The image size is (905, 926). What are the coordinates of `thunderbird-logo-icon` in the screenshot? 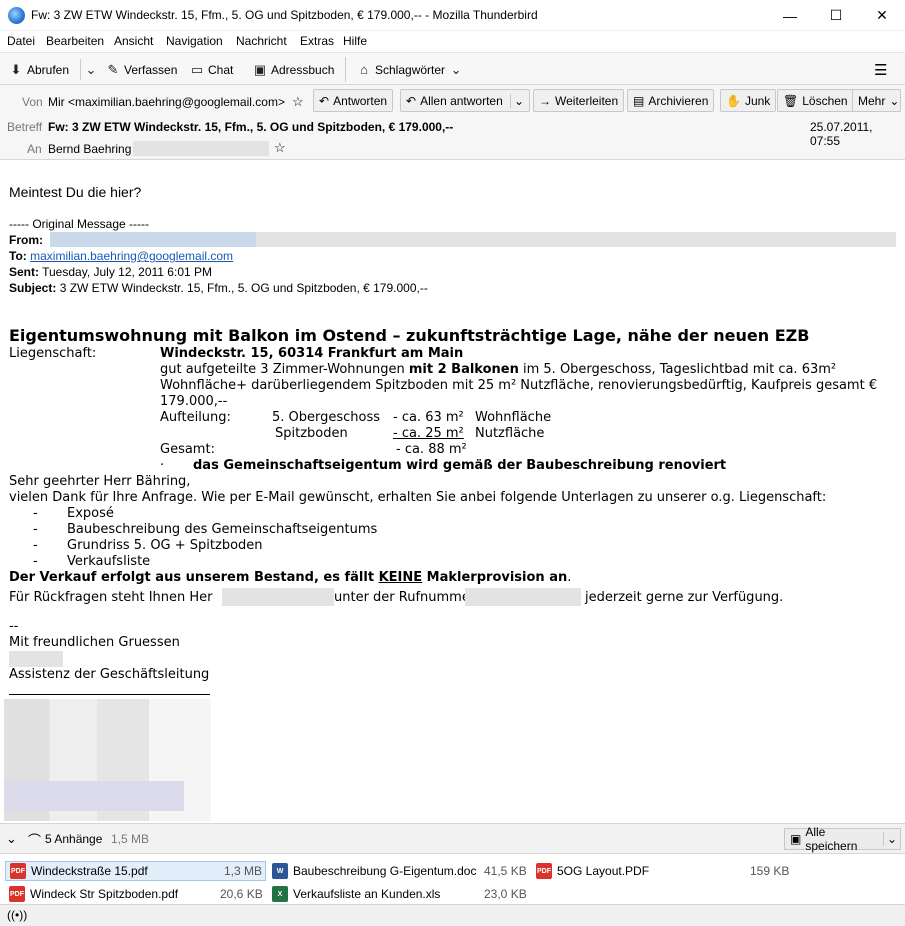 It's located at (16, 15).